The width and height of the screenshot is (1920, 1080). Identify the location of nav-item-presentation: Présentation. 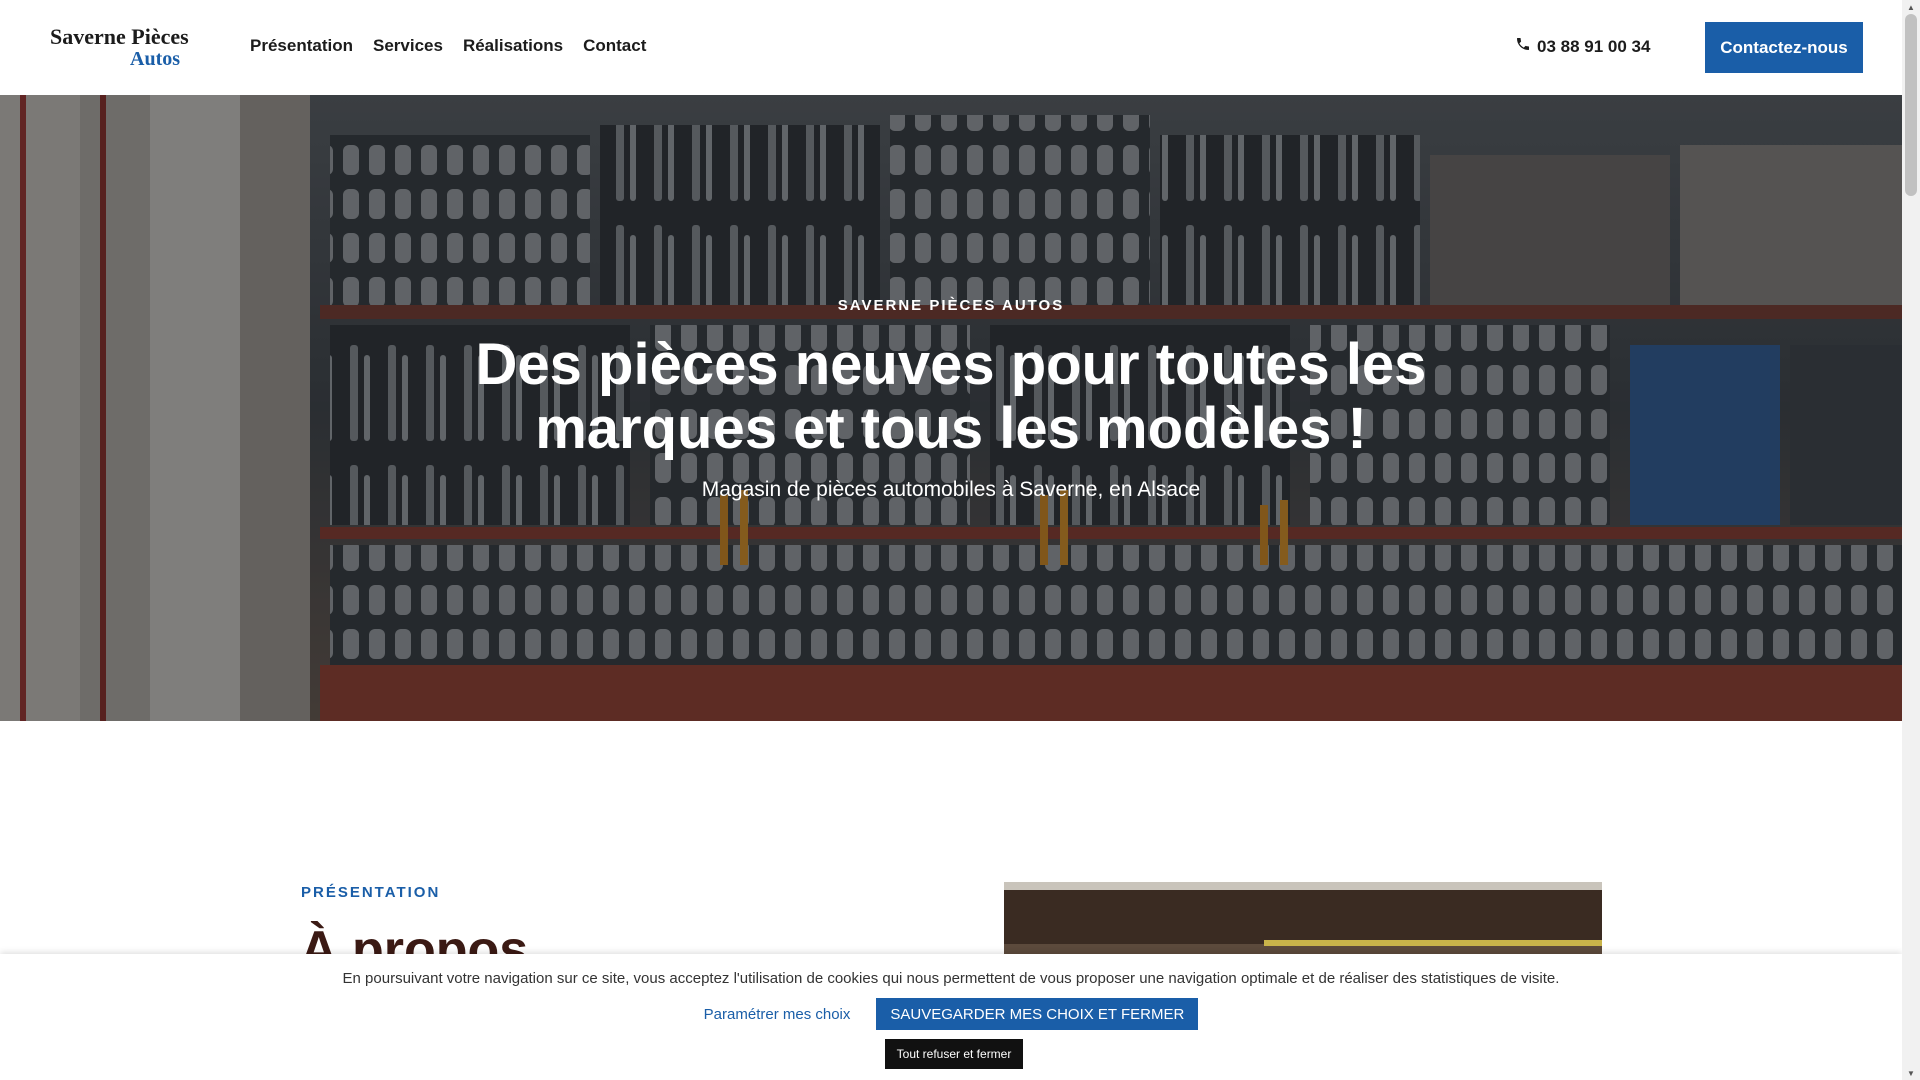
(301, 46).